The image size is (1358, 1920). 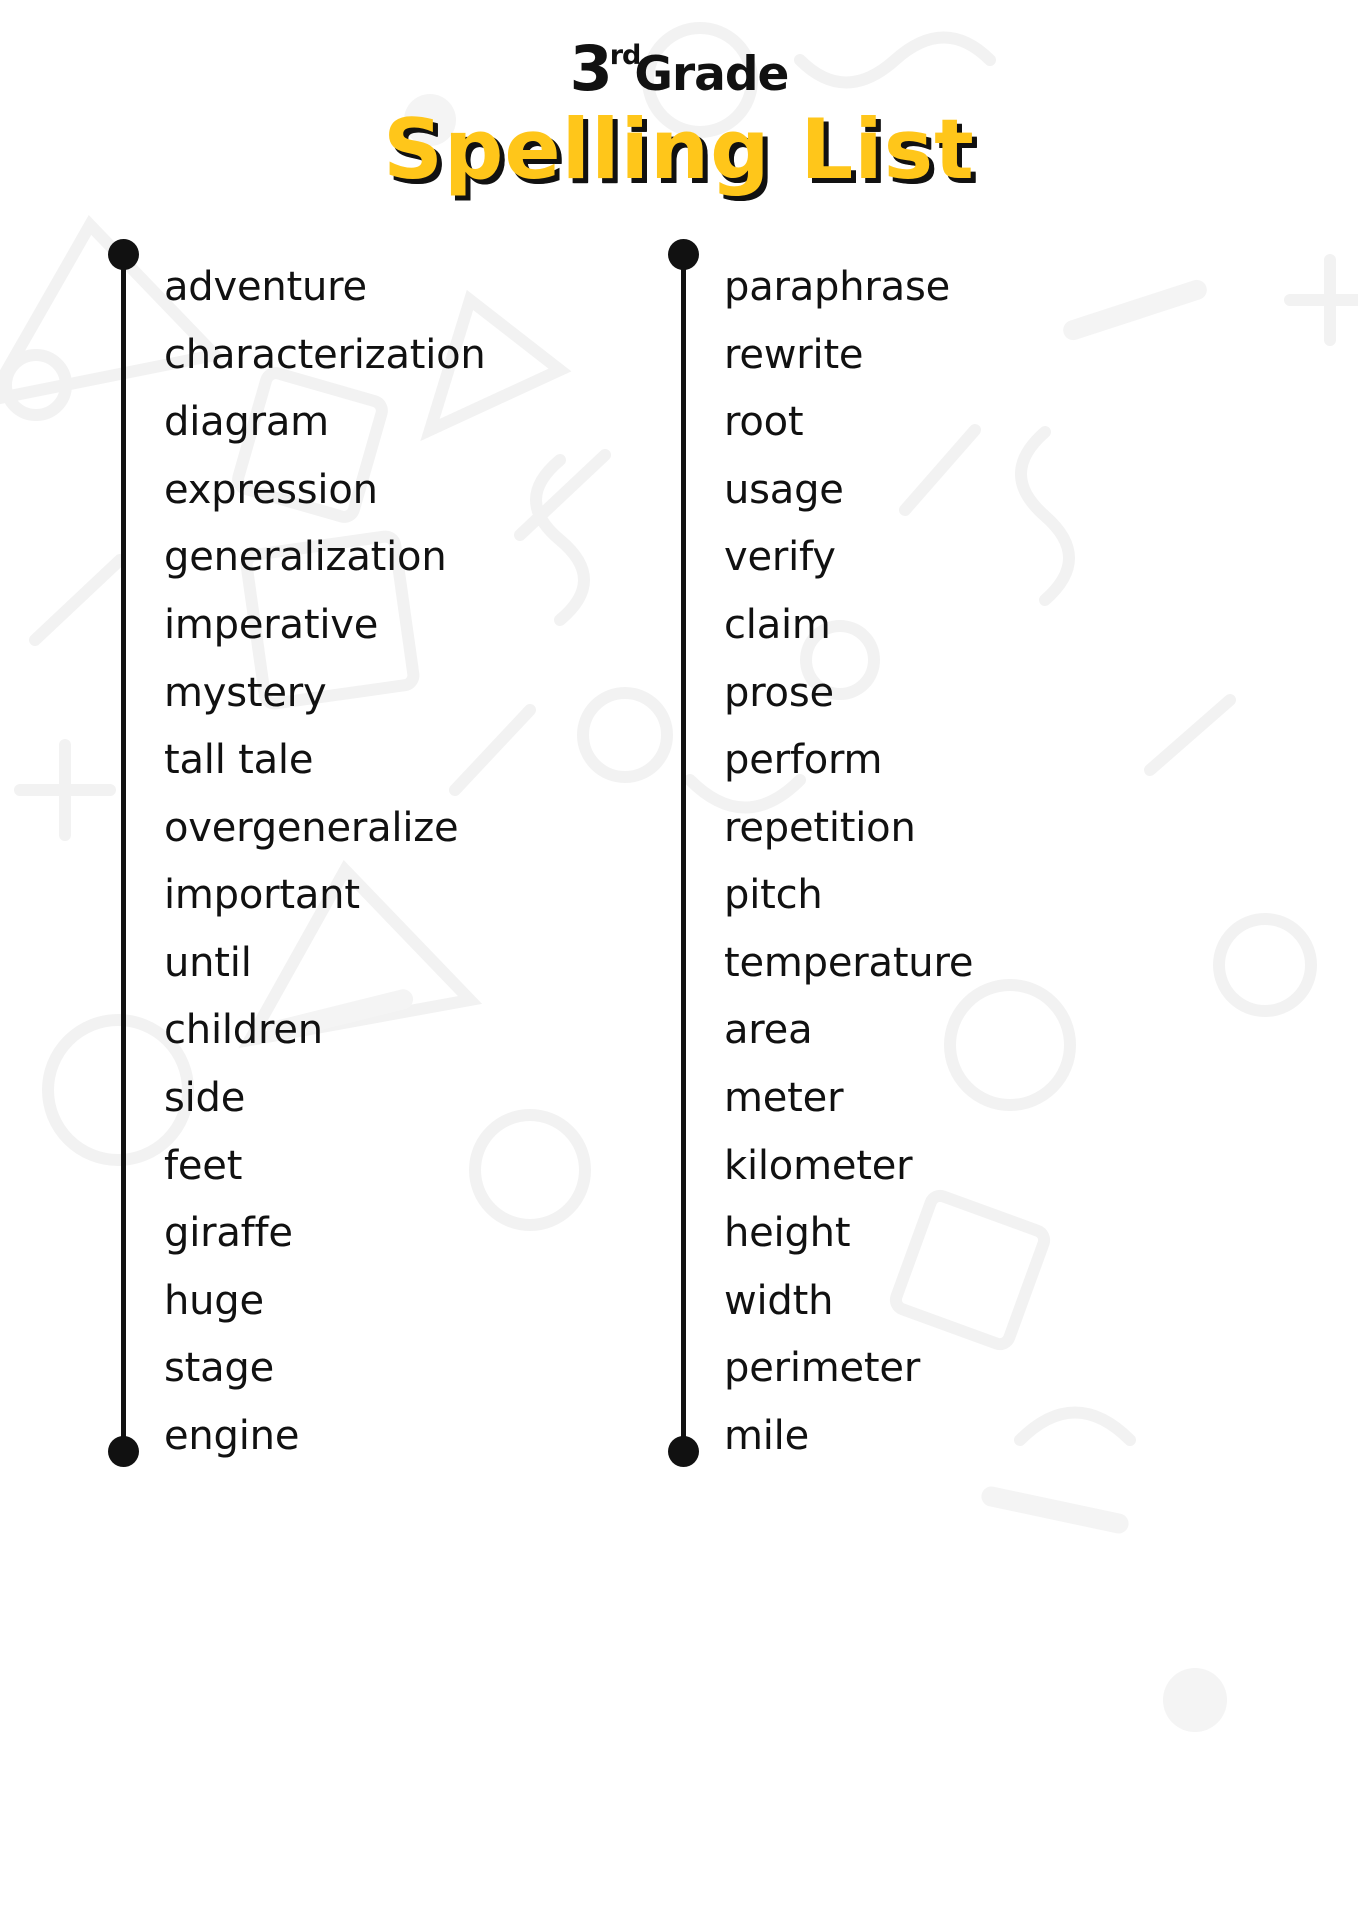 I want to click on page-header: 3rdGrade Spelling List, so click(x=679, y=99).